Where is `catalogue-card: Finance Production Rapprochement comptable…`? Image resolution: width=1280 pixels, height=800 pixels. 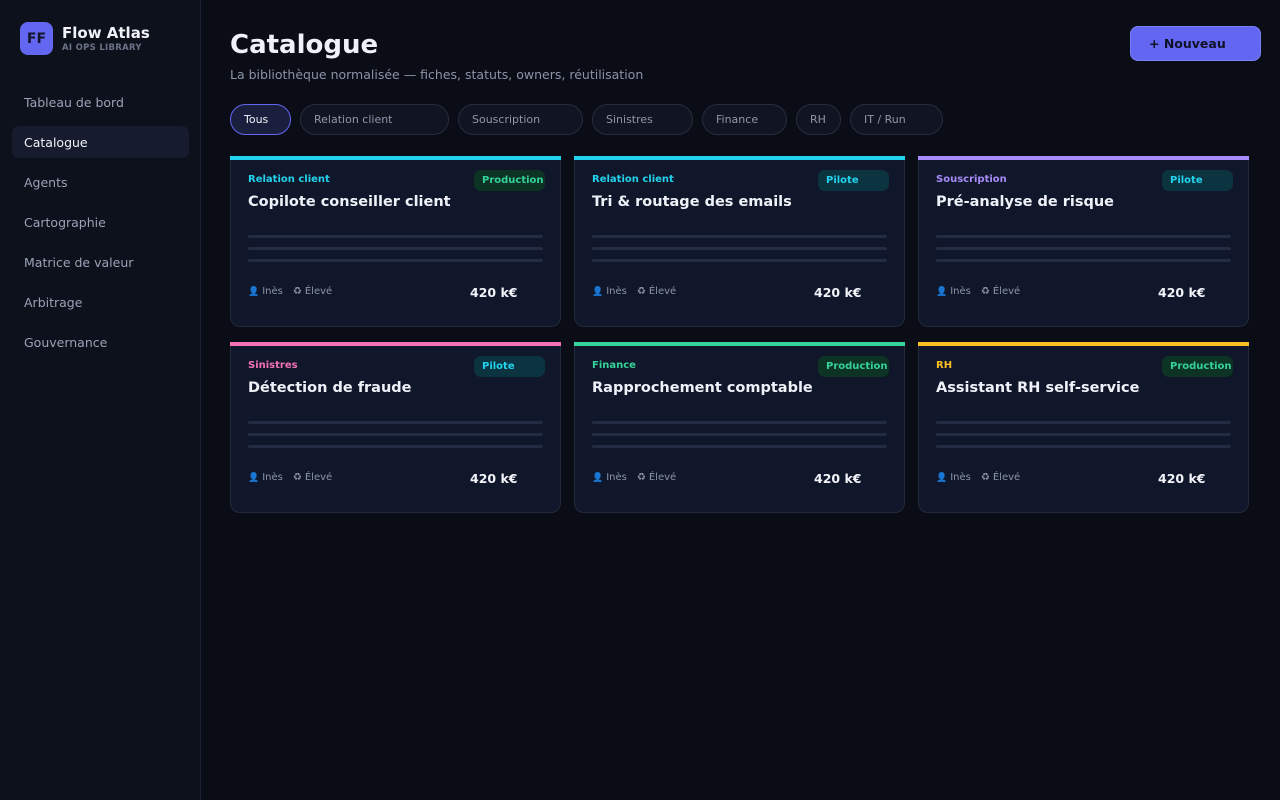 catalogue-card: Finance Production Rapprochement comptable… is located at coordinates (739, 427).